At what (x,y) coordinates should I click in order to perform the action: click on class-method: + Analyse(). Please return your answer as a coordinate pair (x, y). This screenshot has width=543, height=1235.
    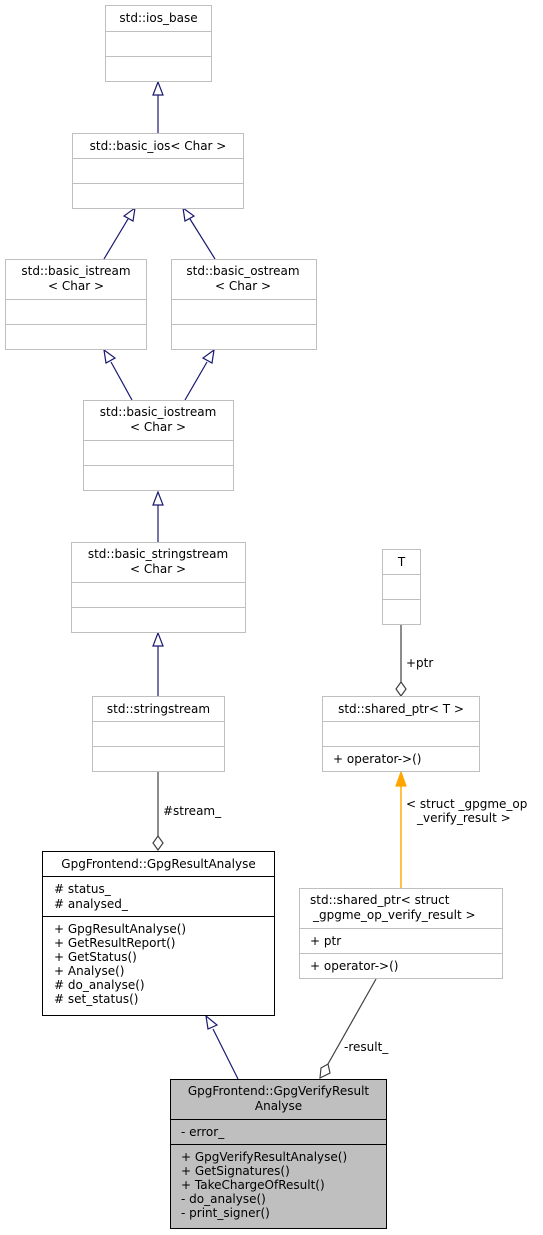
    Looking at the image, I should click on (89, 971).